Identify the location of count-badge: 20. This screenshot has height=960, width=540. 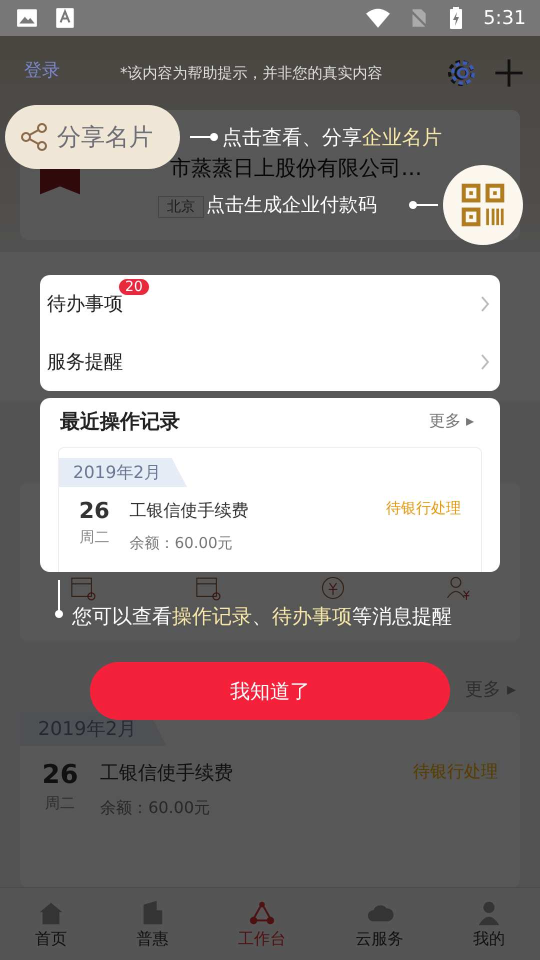
(134, 287).